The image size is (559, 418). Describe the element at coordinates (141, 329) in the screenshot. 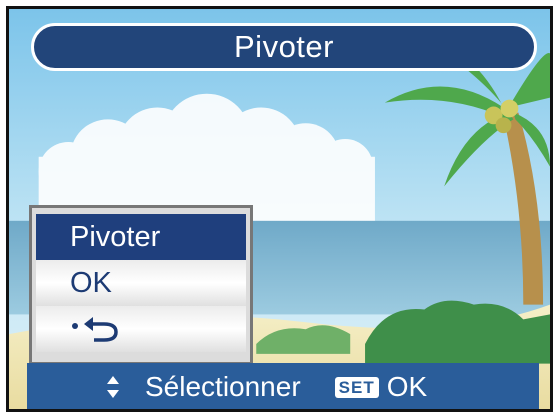

I see `menu-item-back` at that location.